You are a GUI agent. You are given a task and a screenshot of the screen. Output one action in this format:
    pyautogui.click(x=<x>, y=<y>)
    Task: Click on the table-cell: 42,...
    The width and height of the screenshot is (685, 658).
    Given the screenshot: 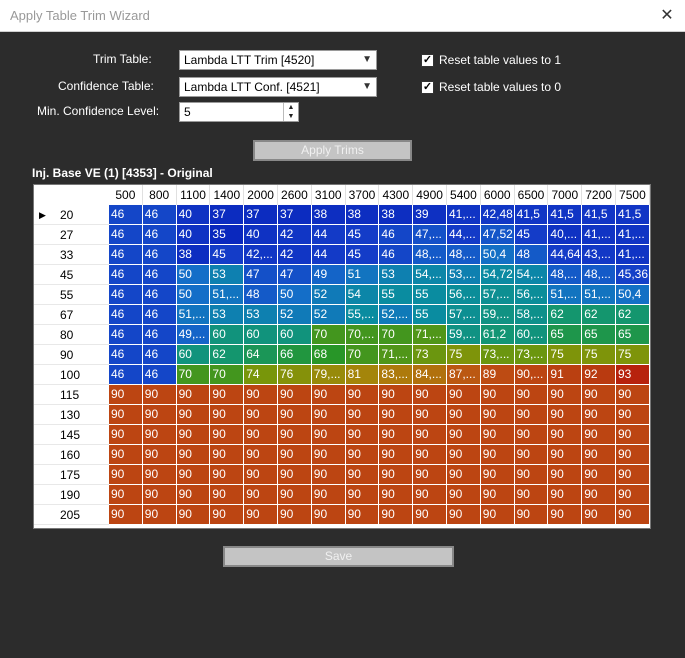 What is the action you would take?
    pyautogui.click(x=261, y=255)
    